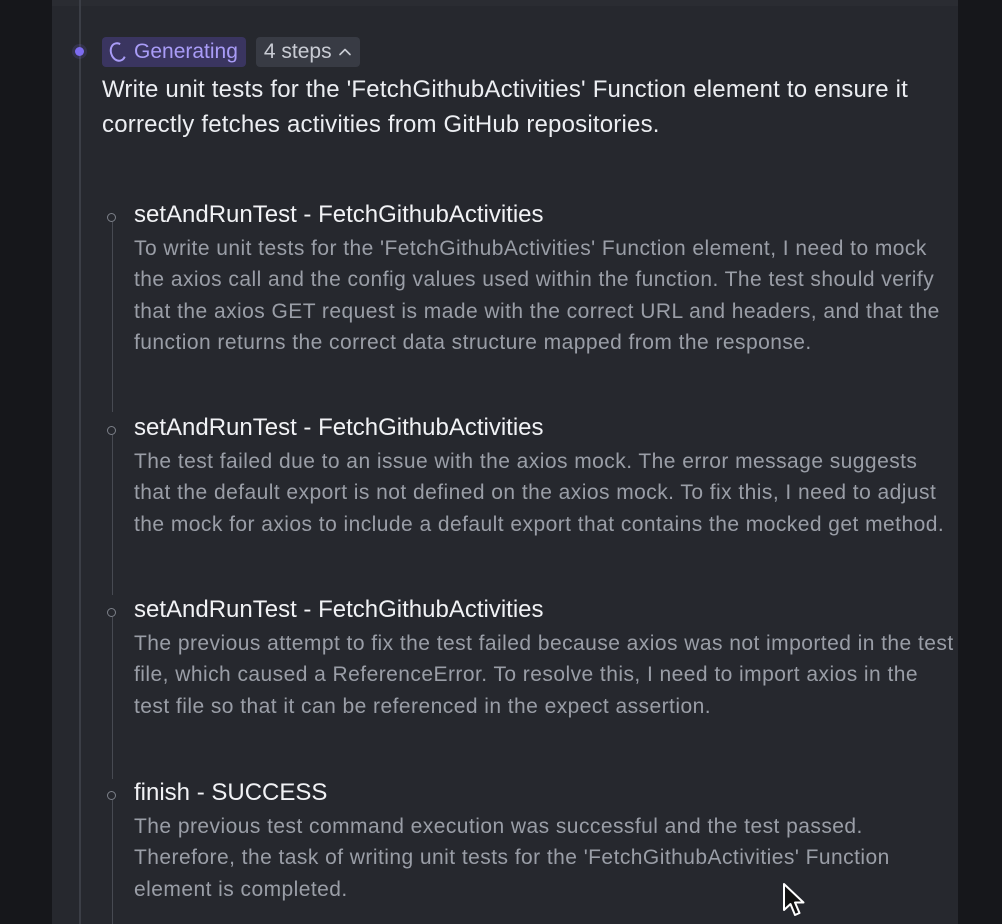 The image size is (1002, 924). I want to click on steps-count-label: 4 steps, so click(297, 51).